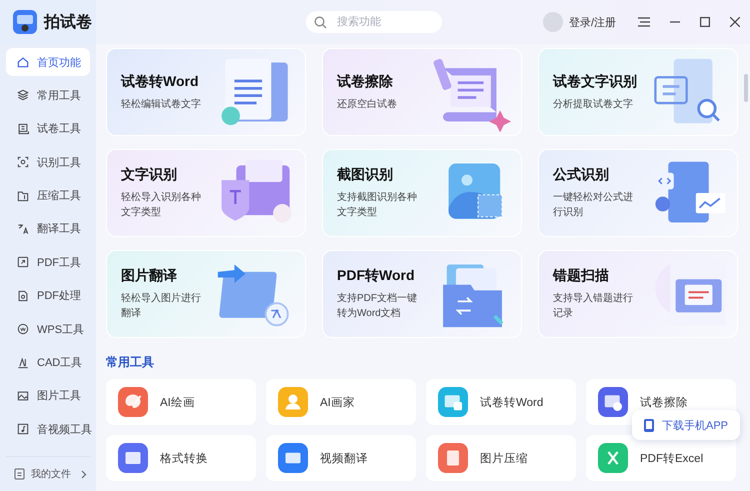 The width and height of the screenshot is (750, 491). What do you see at coordinates (161, 205) in the screenshot?
I see `card-description: 轻松导入识别各种文字类型` at bounding box center [161, 205].